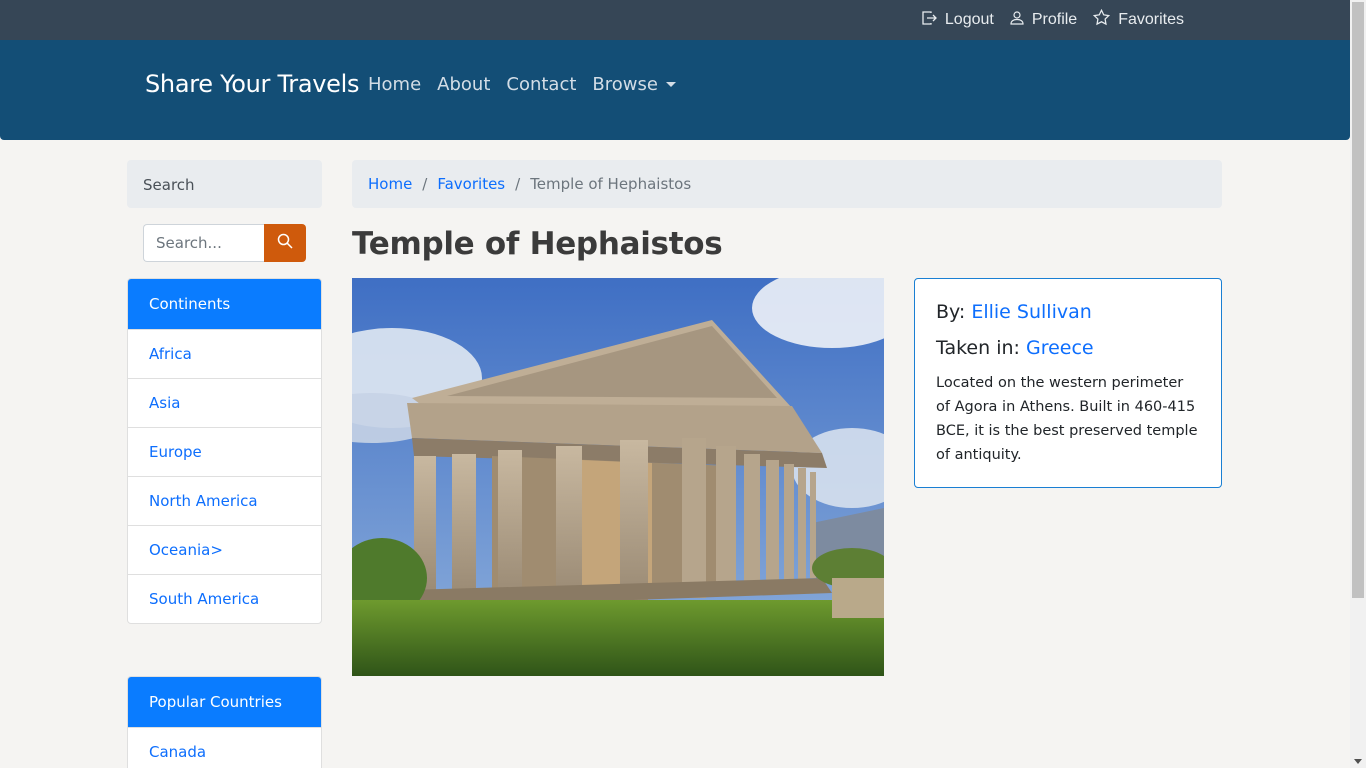 The image size is (1366, 768). Describe the element at coordinates (224, 304) in the screenshot. I see `continents-header: Continents` at that location.